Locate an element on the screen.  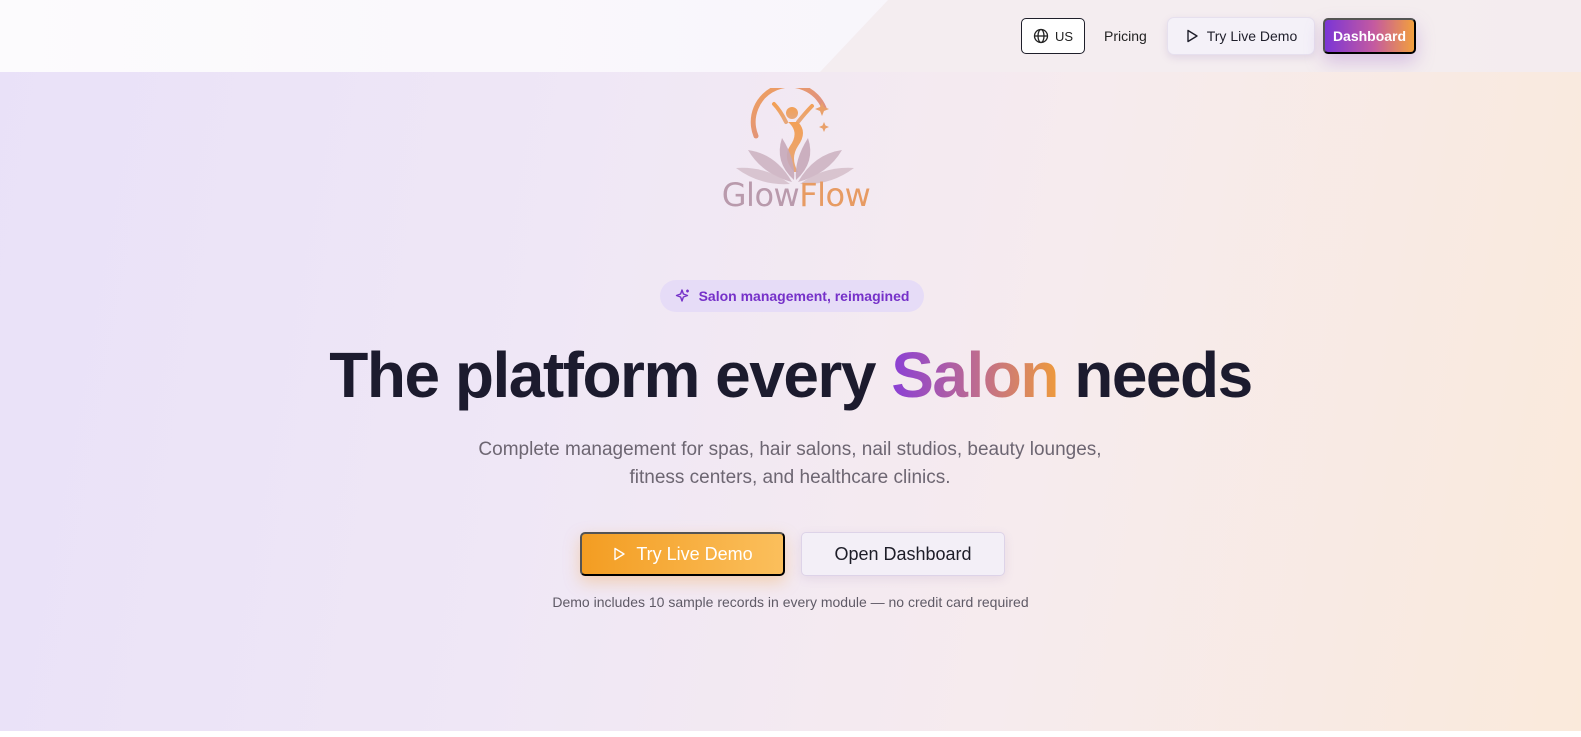
headline-accent-word: Salon is located at coordinates (975, 375).